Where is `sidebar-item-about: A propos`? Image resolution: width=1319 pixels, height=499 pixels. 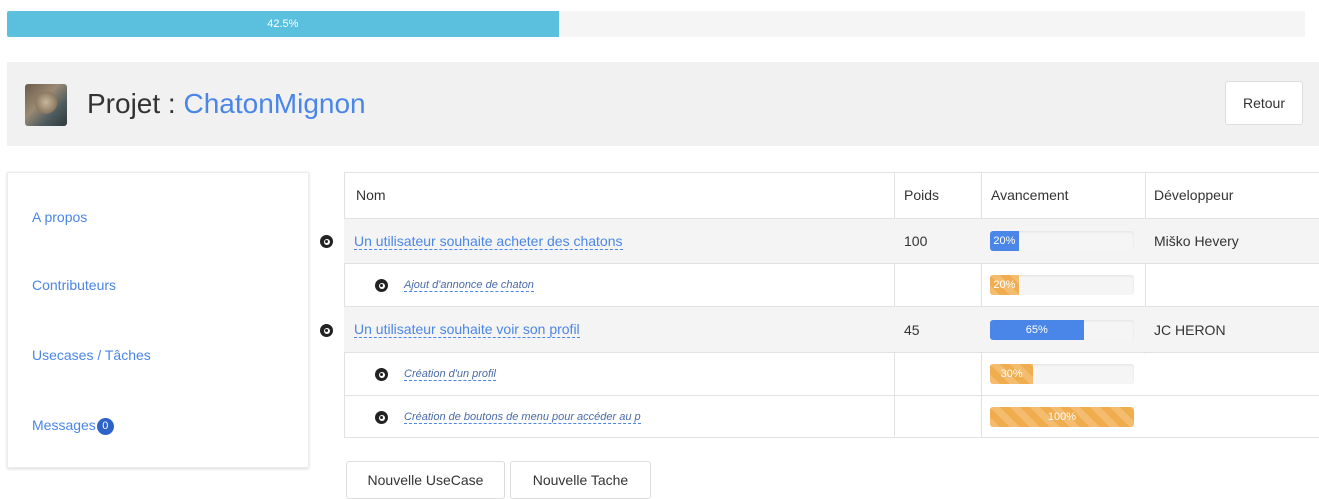 sidebar-item-about: A propos is located at coordinates (59, 217).